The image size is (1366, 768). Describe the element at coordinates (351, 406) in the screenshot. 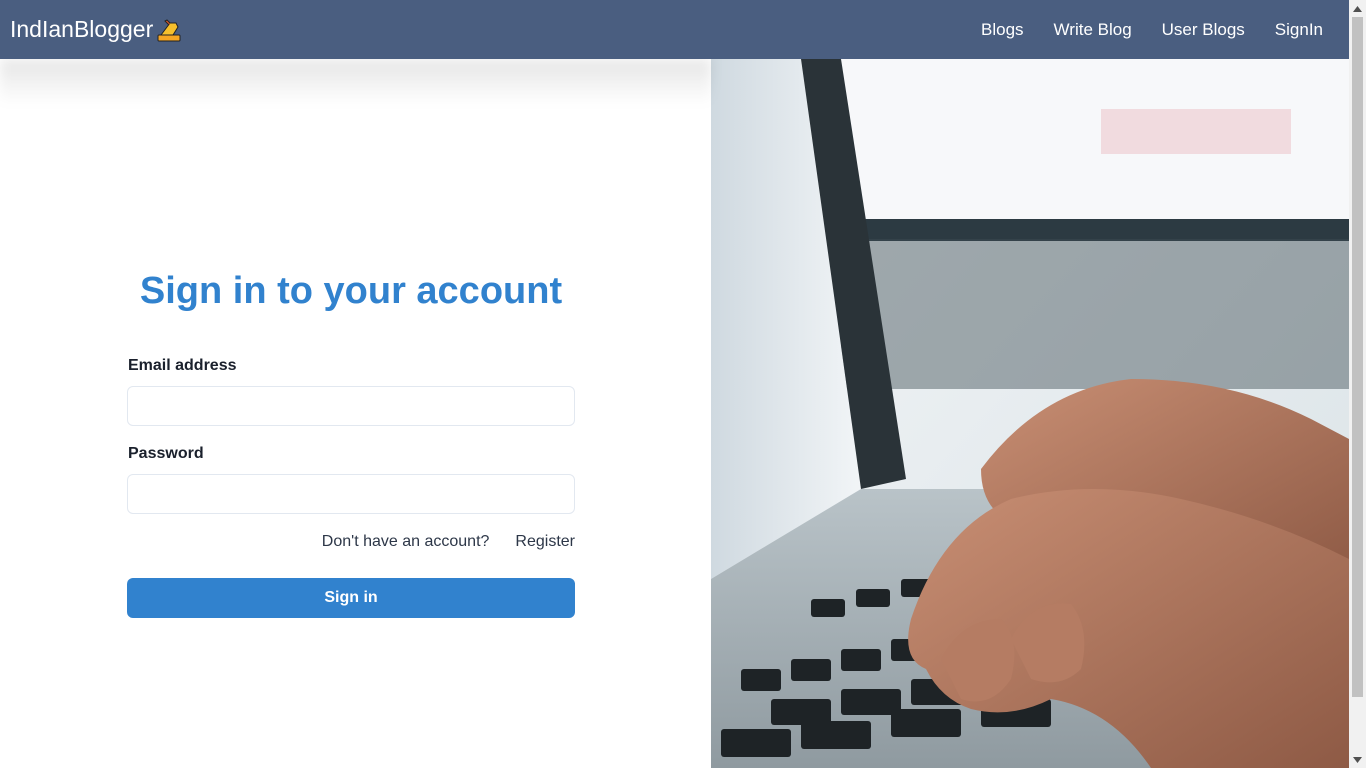

I see `email-field` at that location.